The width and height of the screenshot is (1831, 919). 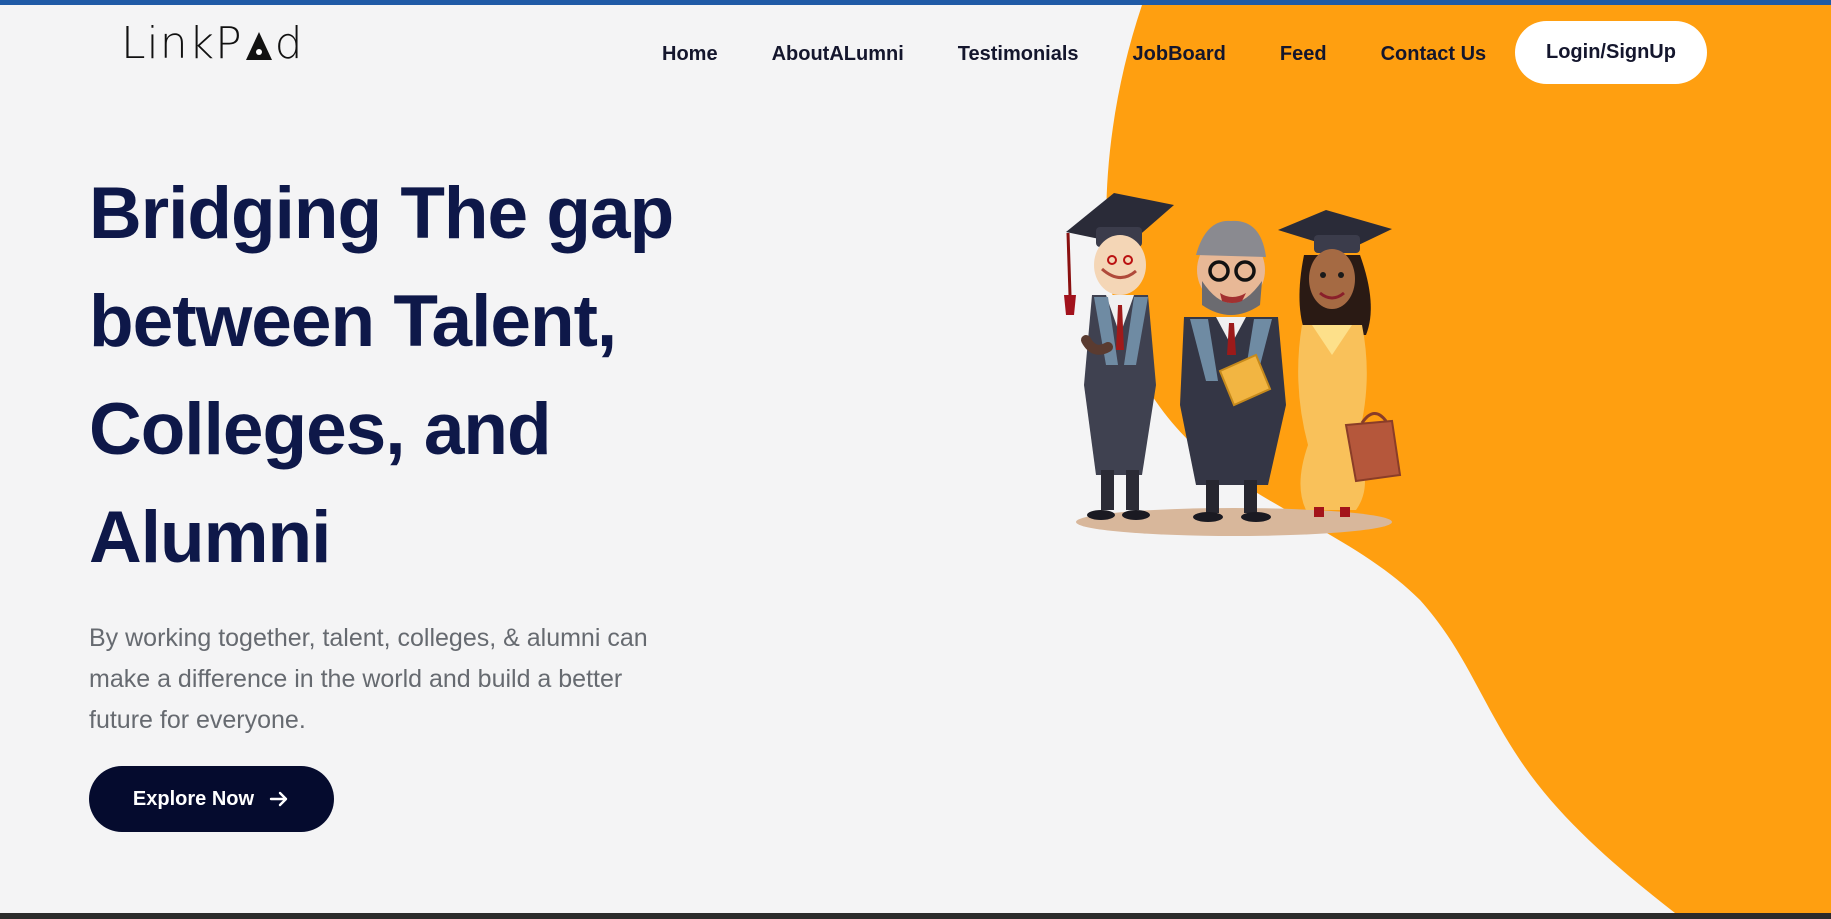 What do you see at coordinates (915, 916) in the screenshot?
I see `bottom-bar` at bounding box center [915, 916].